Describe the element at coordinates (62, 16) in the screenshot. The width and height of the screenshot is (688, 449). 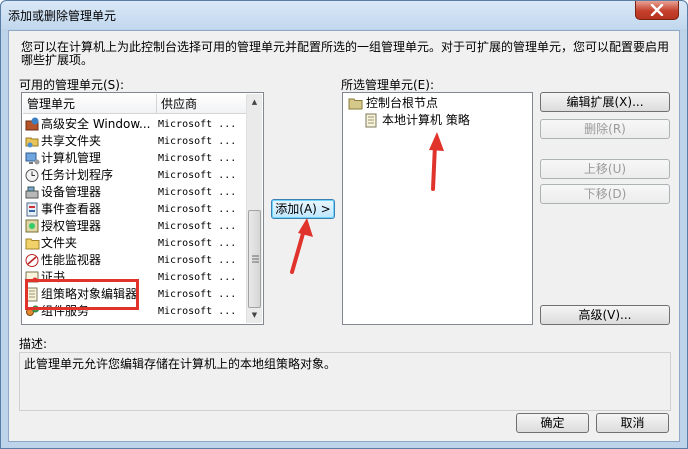
I see `window-title: 添加或删除管理单元` at that location.